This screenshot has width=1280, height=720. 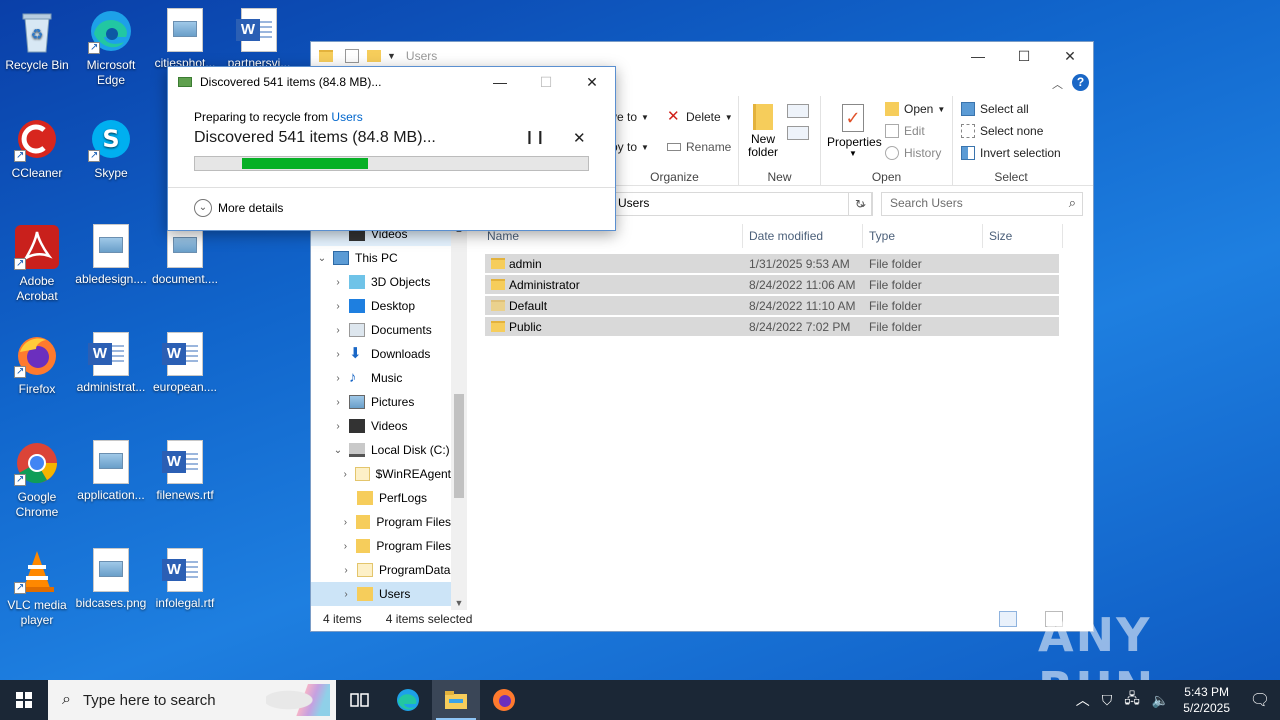 What do you see at coordinates (1083, 700) in the screenshot?
I see `show-hidden-icons-chevron-icon: ︿` at bounding box center [1083, 700].